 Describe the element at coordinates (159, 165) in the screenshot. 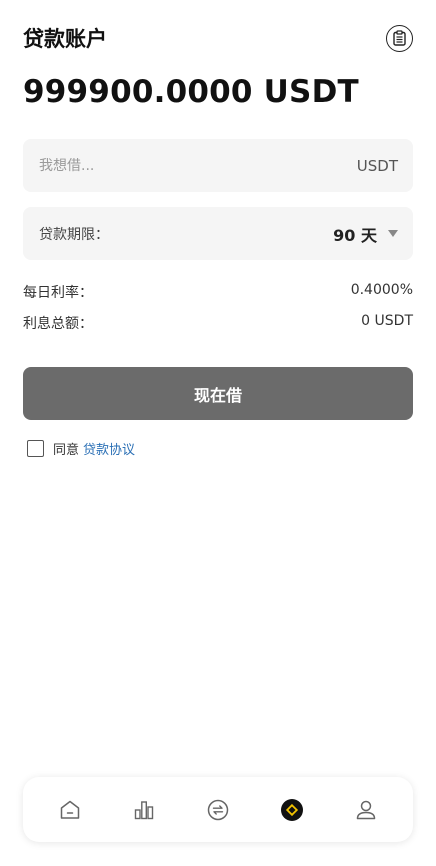

I see `amount-input` at that location.